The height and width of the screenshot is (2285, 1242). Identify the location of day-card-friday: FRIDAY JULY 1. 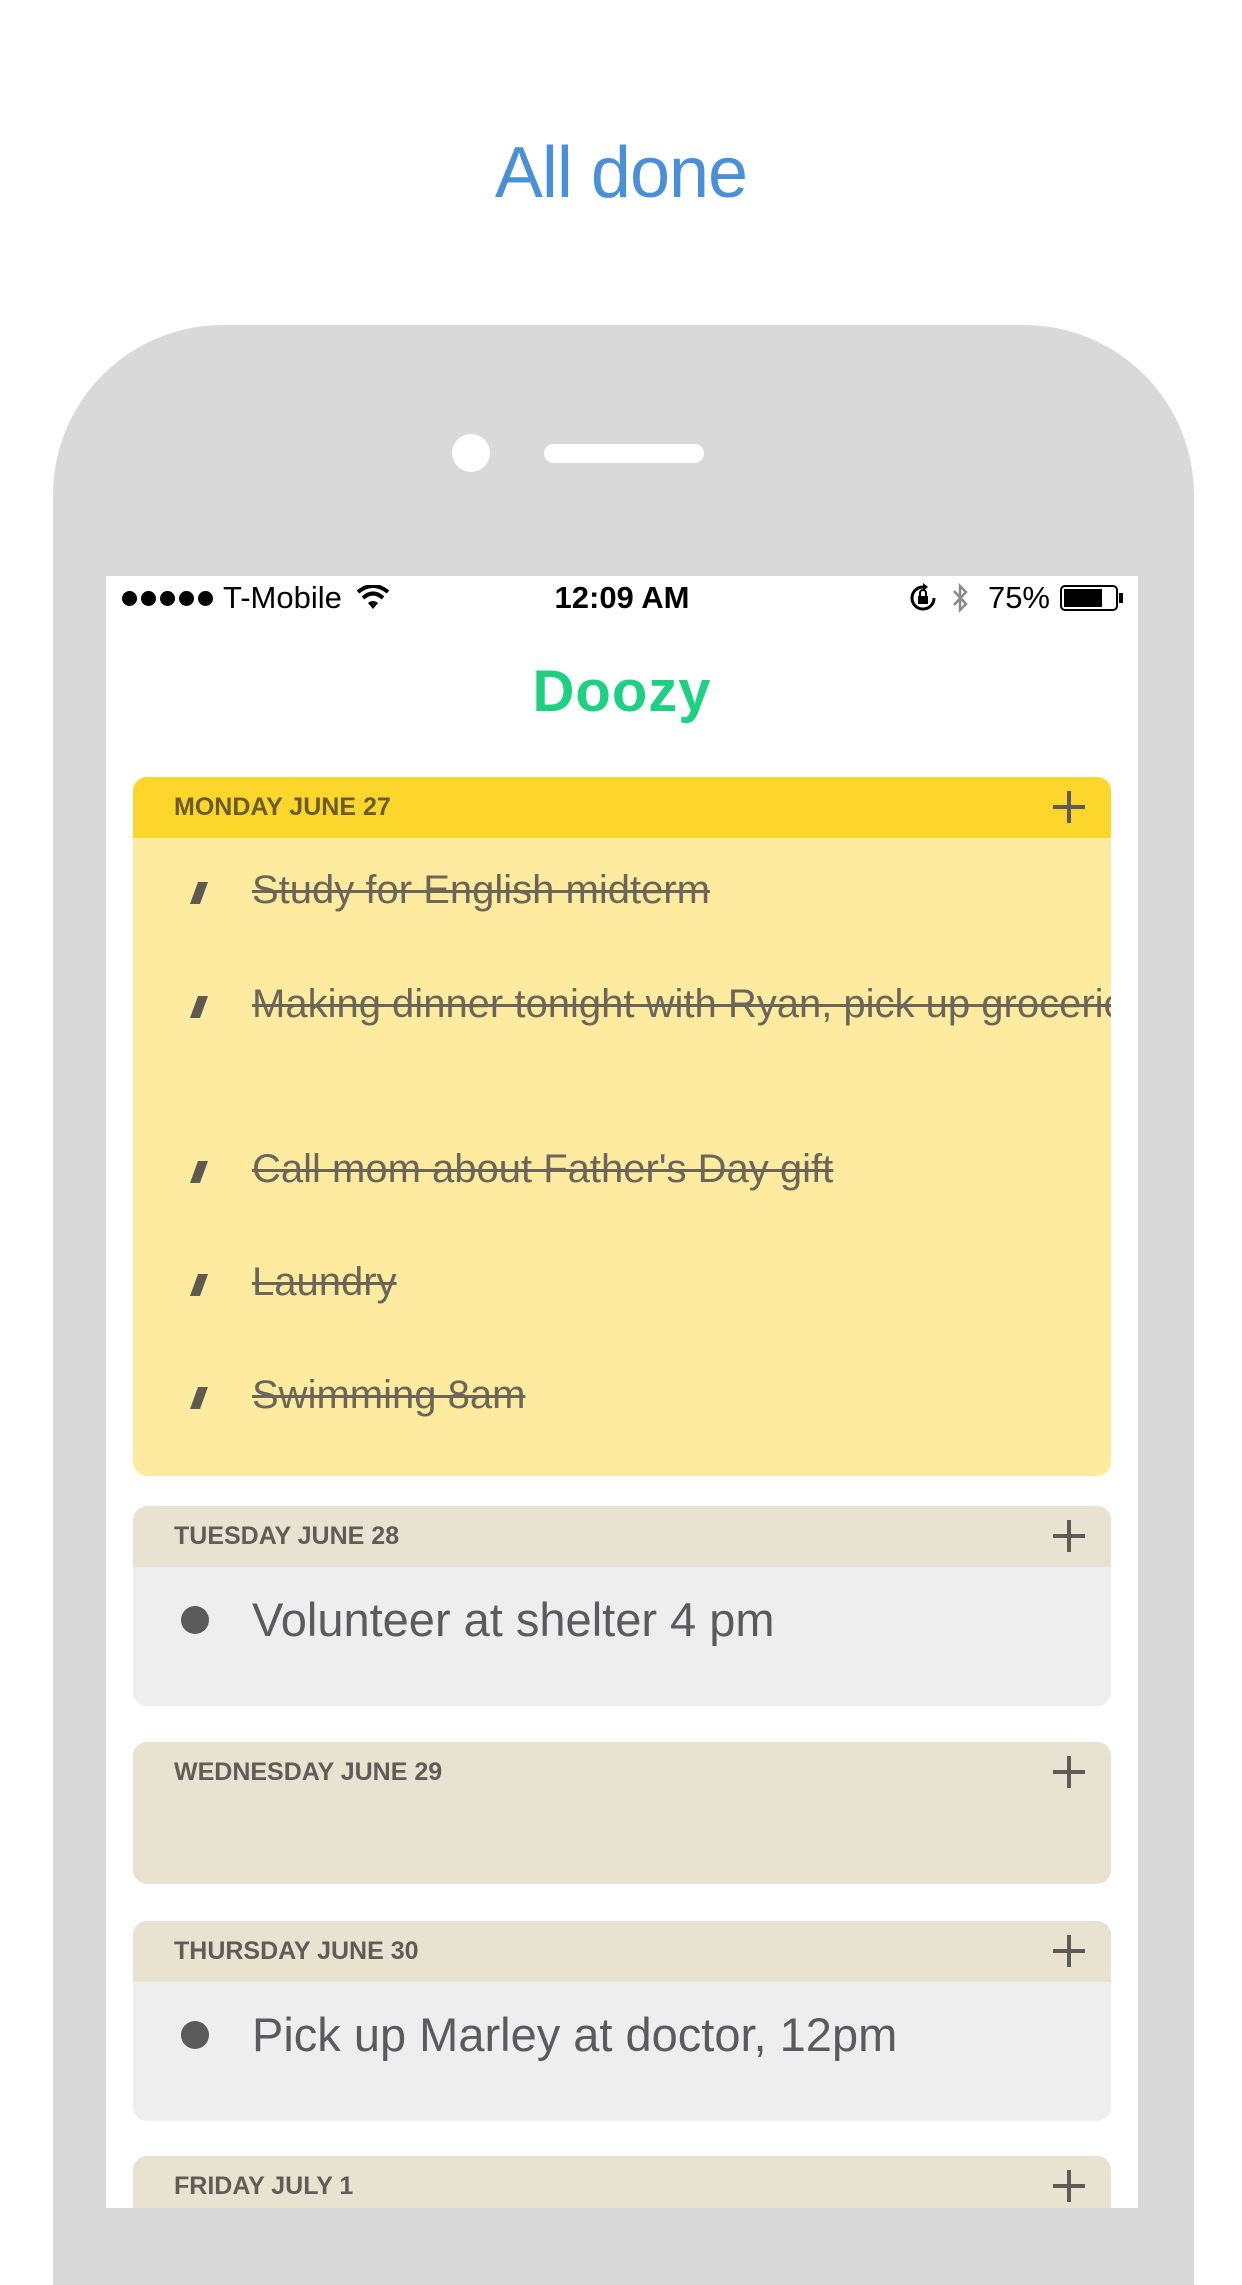
(622, 2182).